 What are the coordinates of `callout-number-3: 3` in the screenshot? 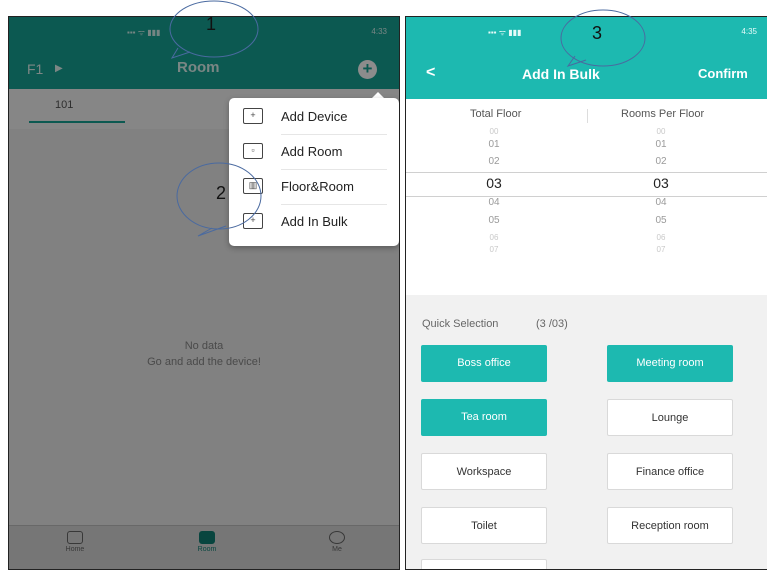 It's located at (597, 33).